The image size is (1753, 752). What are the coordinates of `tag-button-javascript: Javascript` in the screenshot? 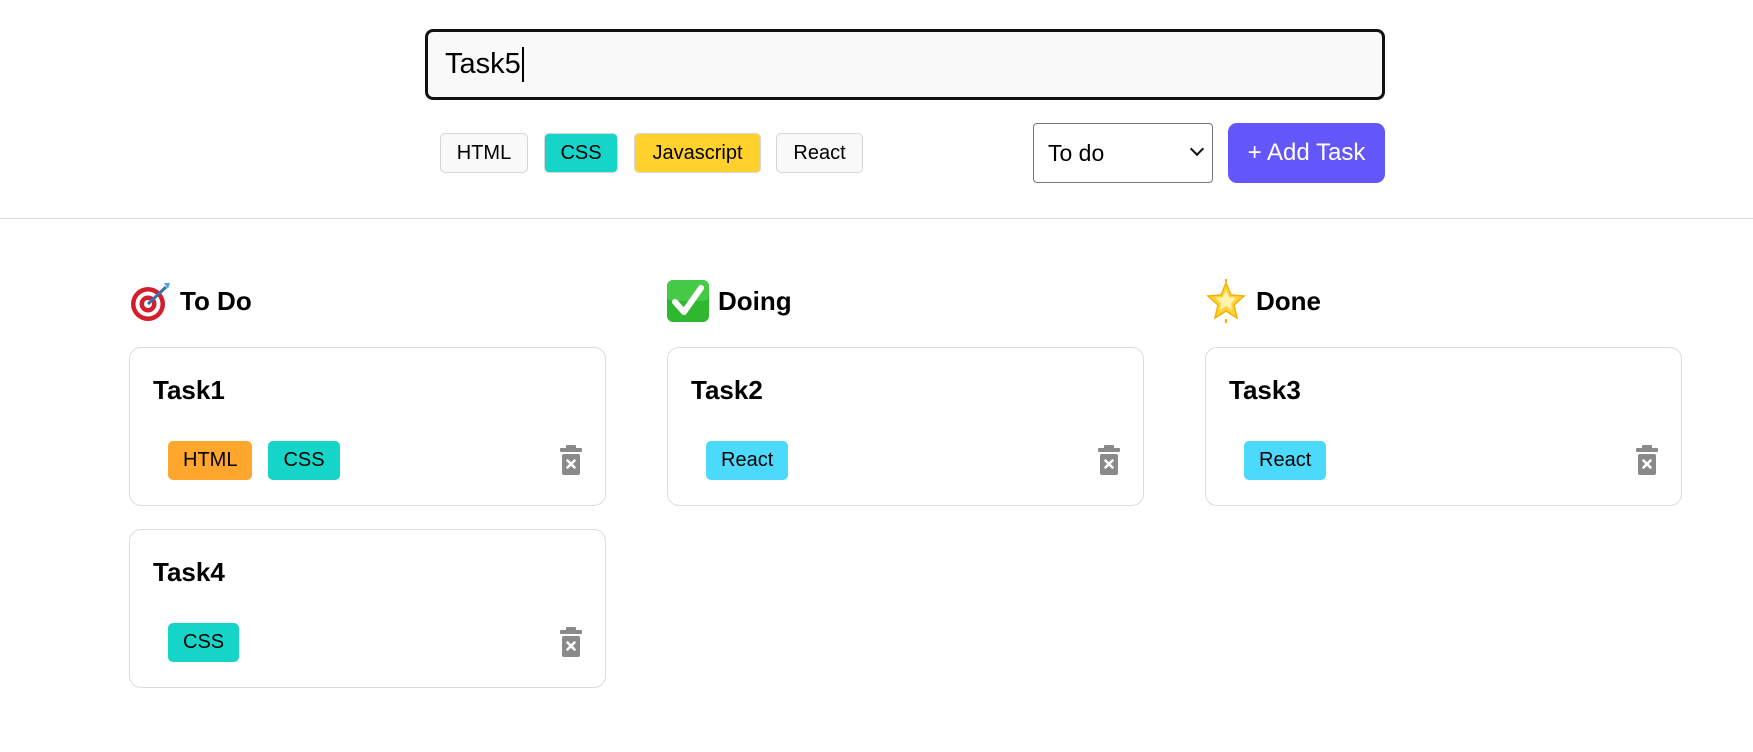 It's located at (697, 153).